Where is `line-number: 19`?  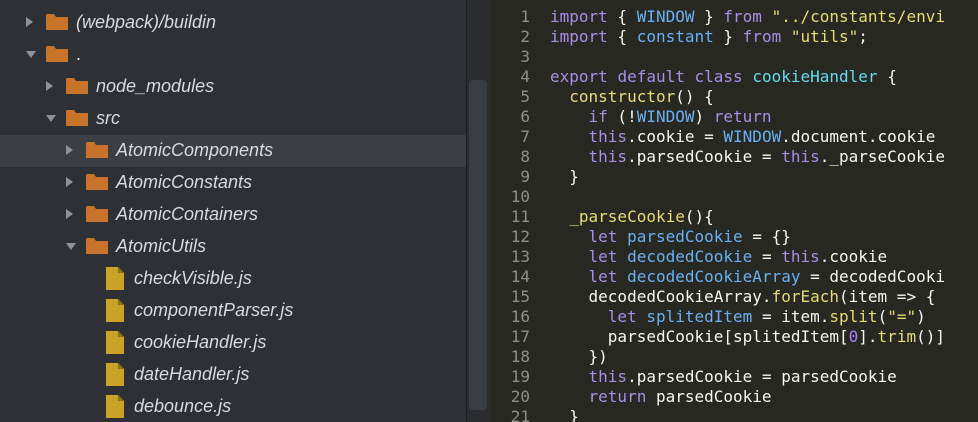 line-number: 19 is located at coordinates (520, 376).